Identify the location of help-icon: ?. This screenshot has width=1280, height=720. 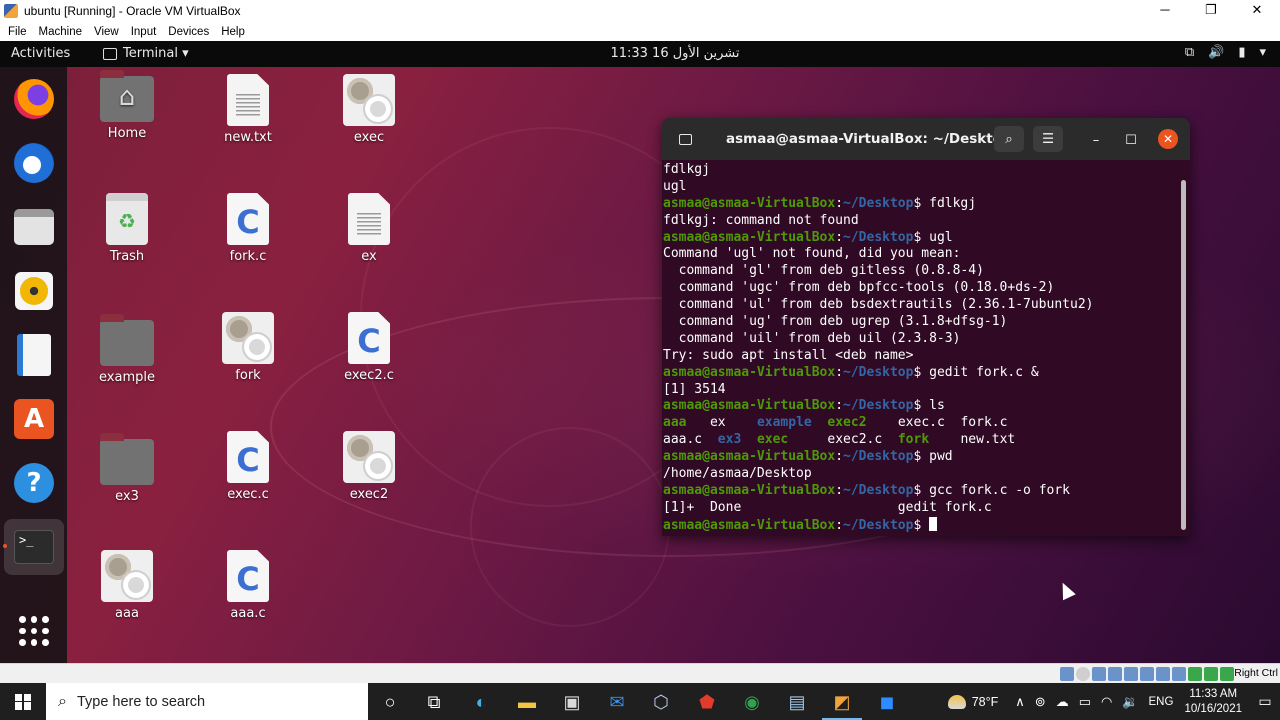
(34, 483).